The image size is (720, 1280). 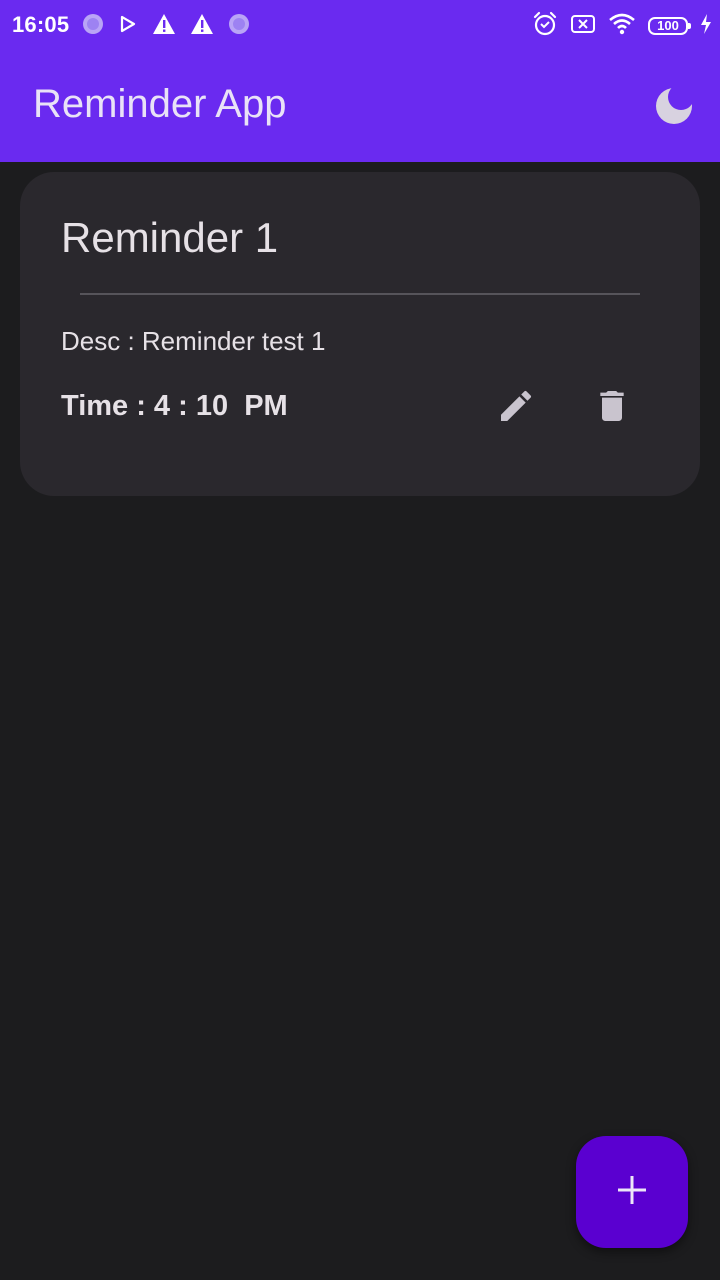 What do you see at coordinates (128, 26) in the screenshot?
I see `play-store-icon` at bounding box center [128, 26].